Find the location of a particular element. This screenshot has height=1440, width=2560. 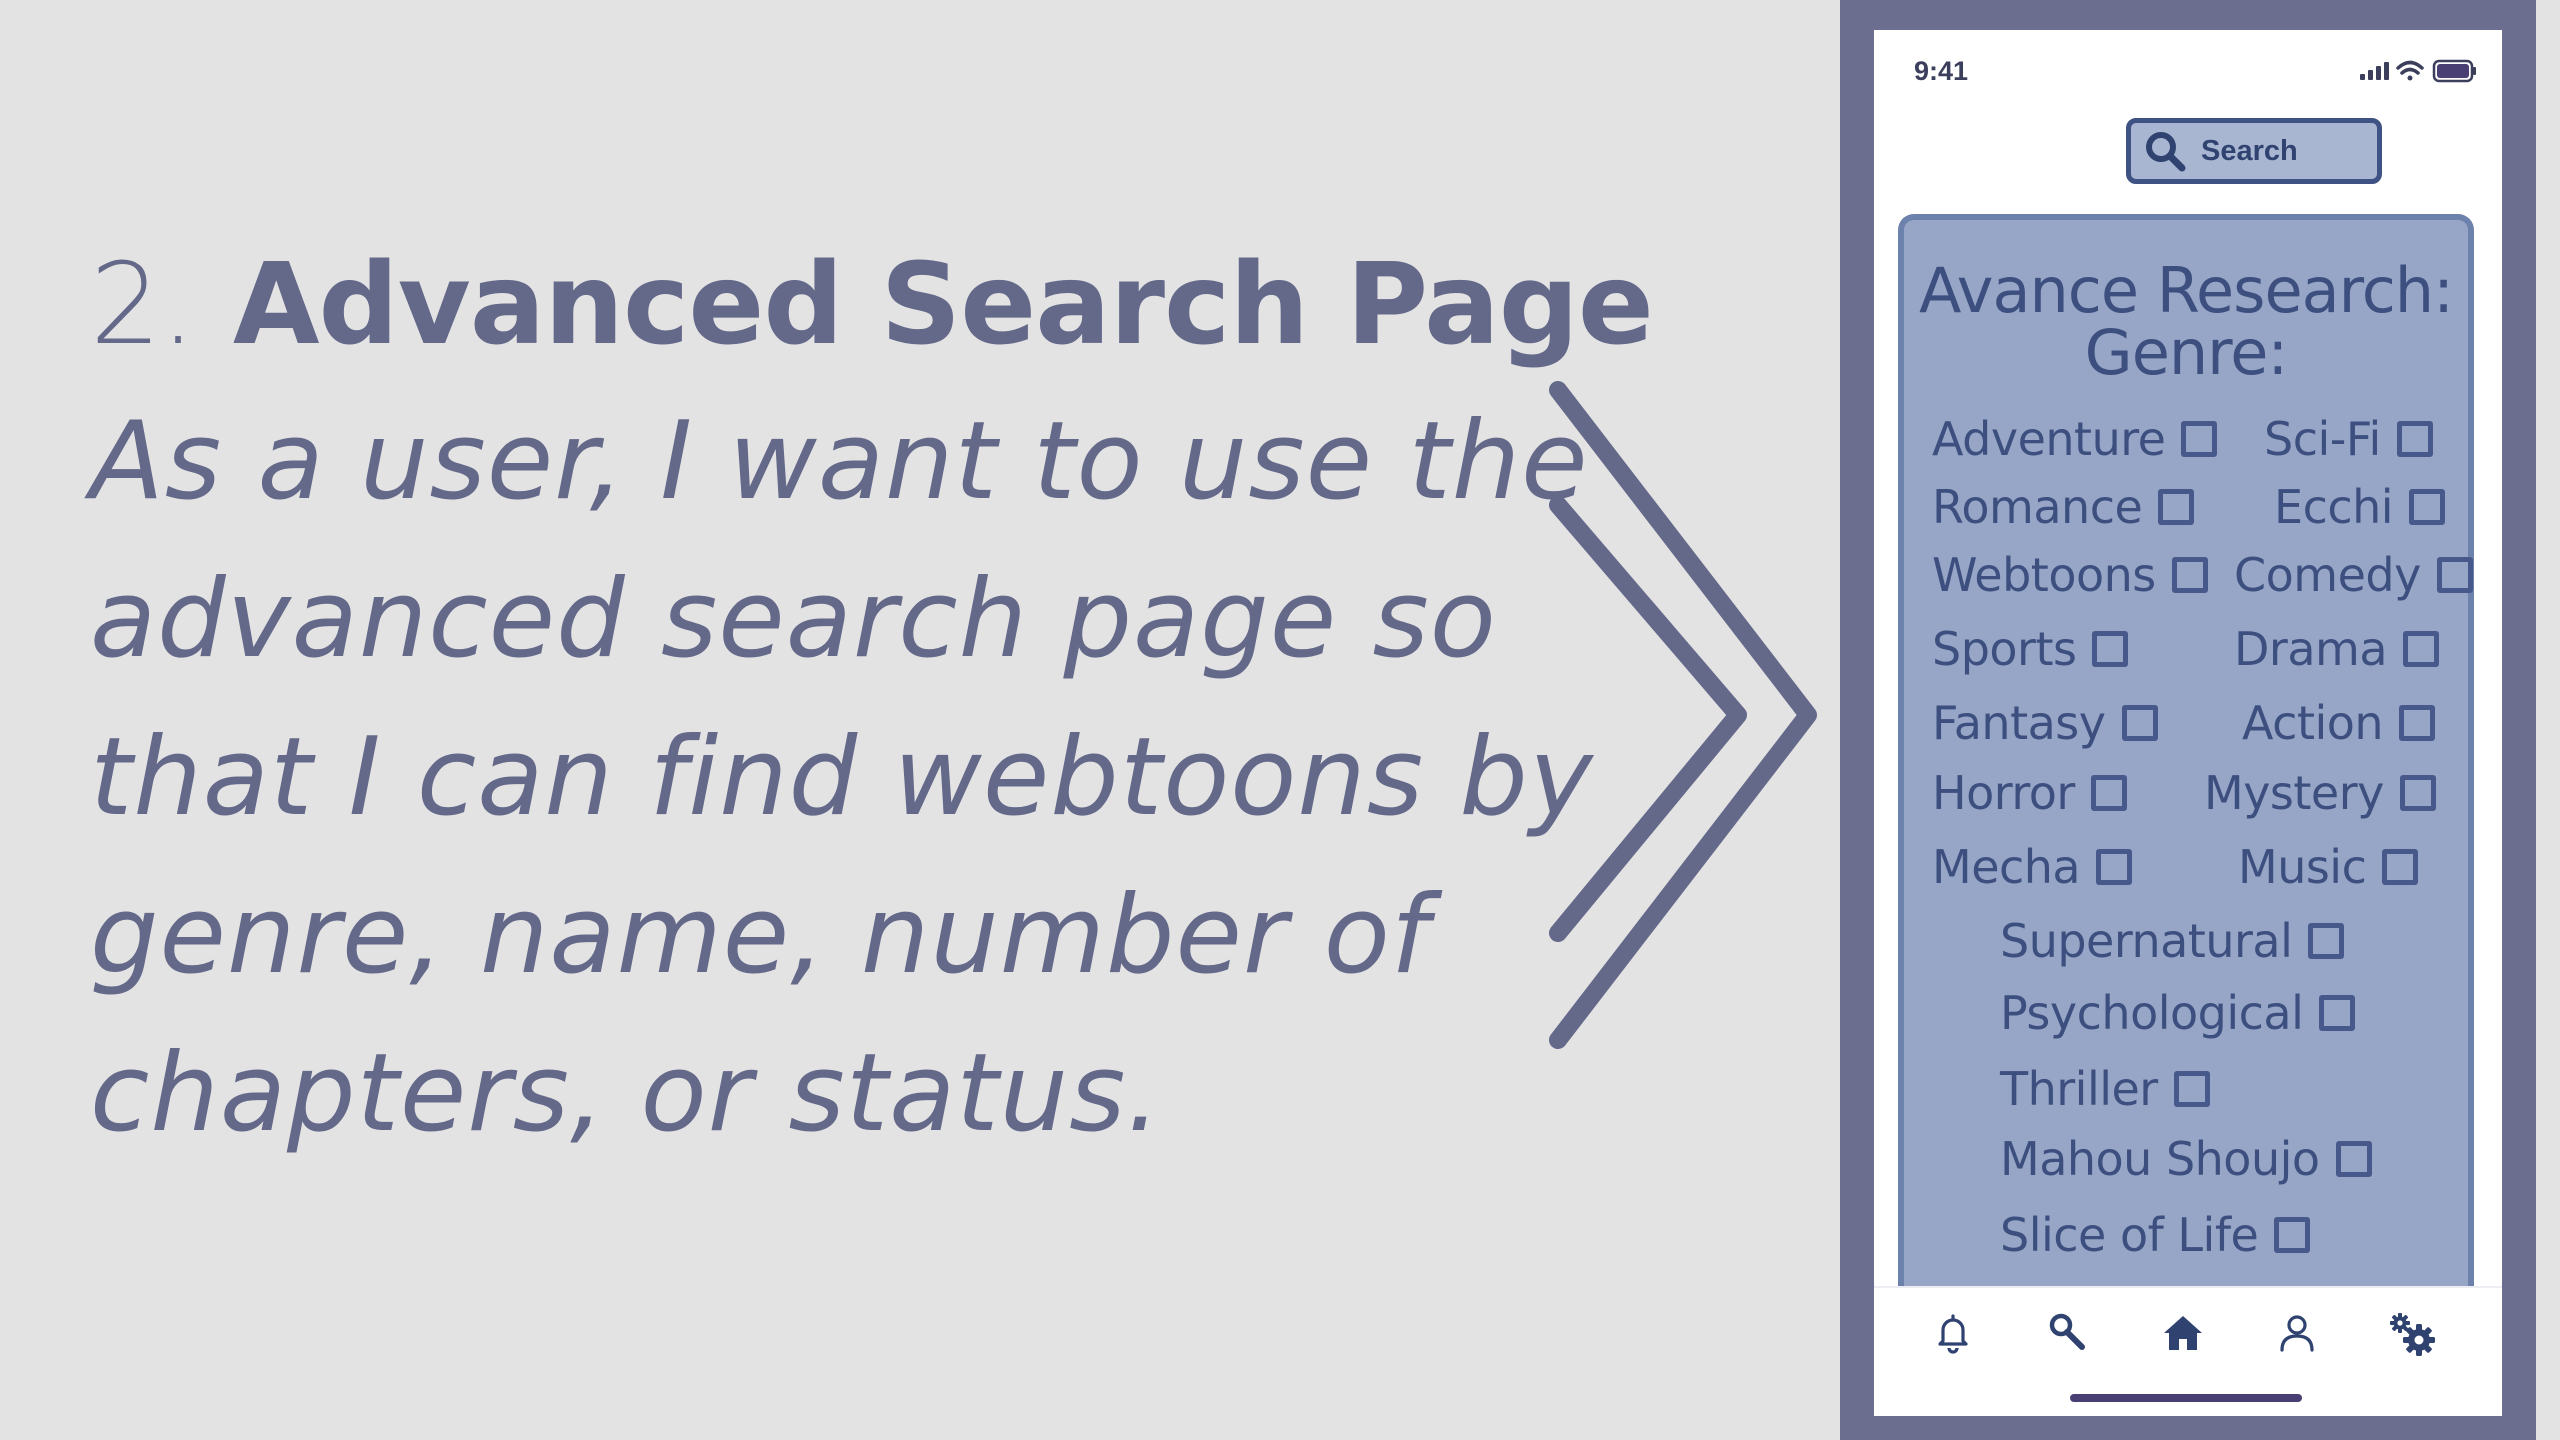

panel-subtitle: Genre: is located at coordinates (2186, 352).